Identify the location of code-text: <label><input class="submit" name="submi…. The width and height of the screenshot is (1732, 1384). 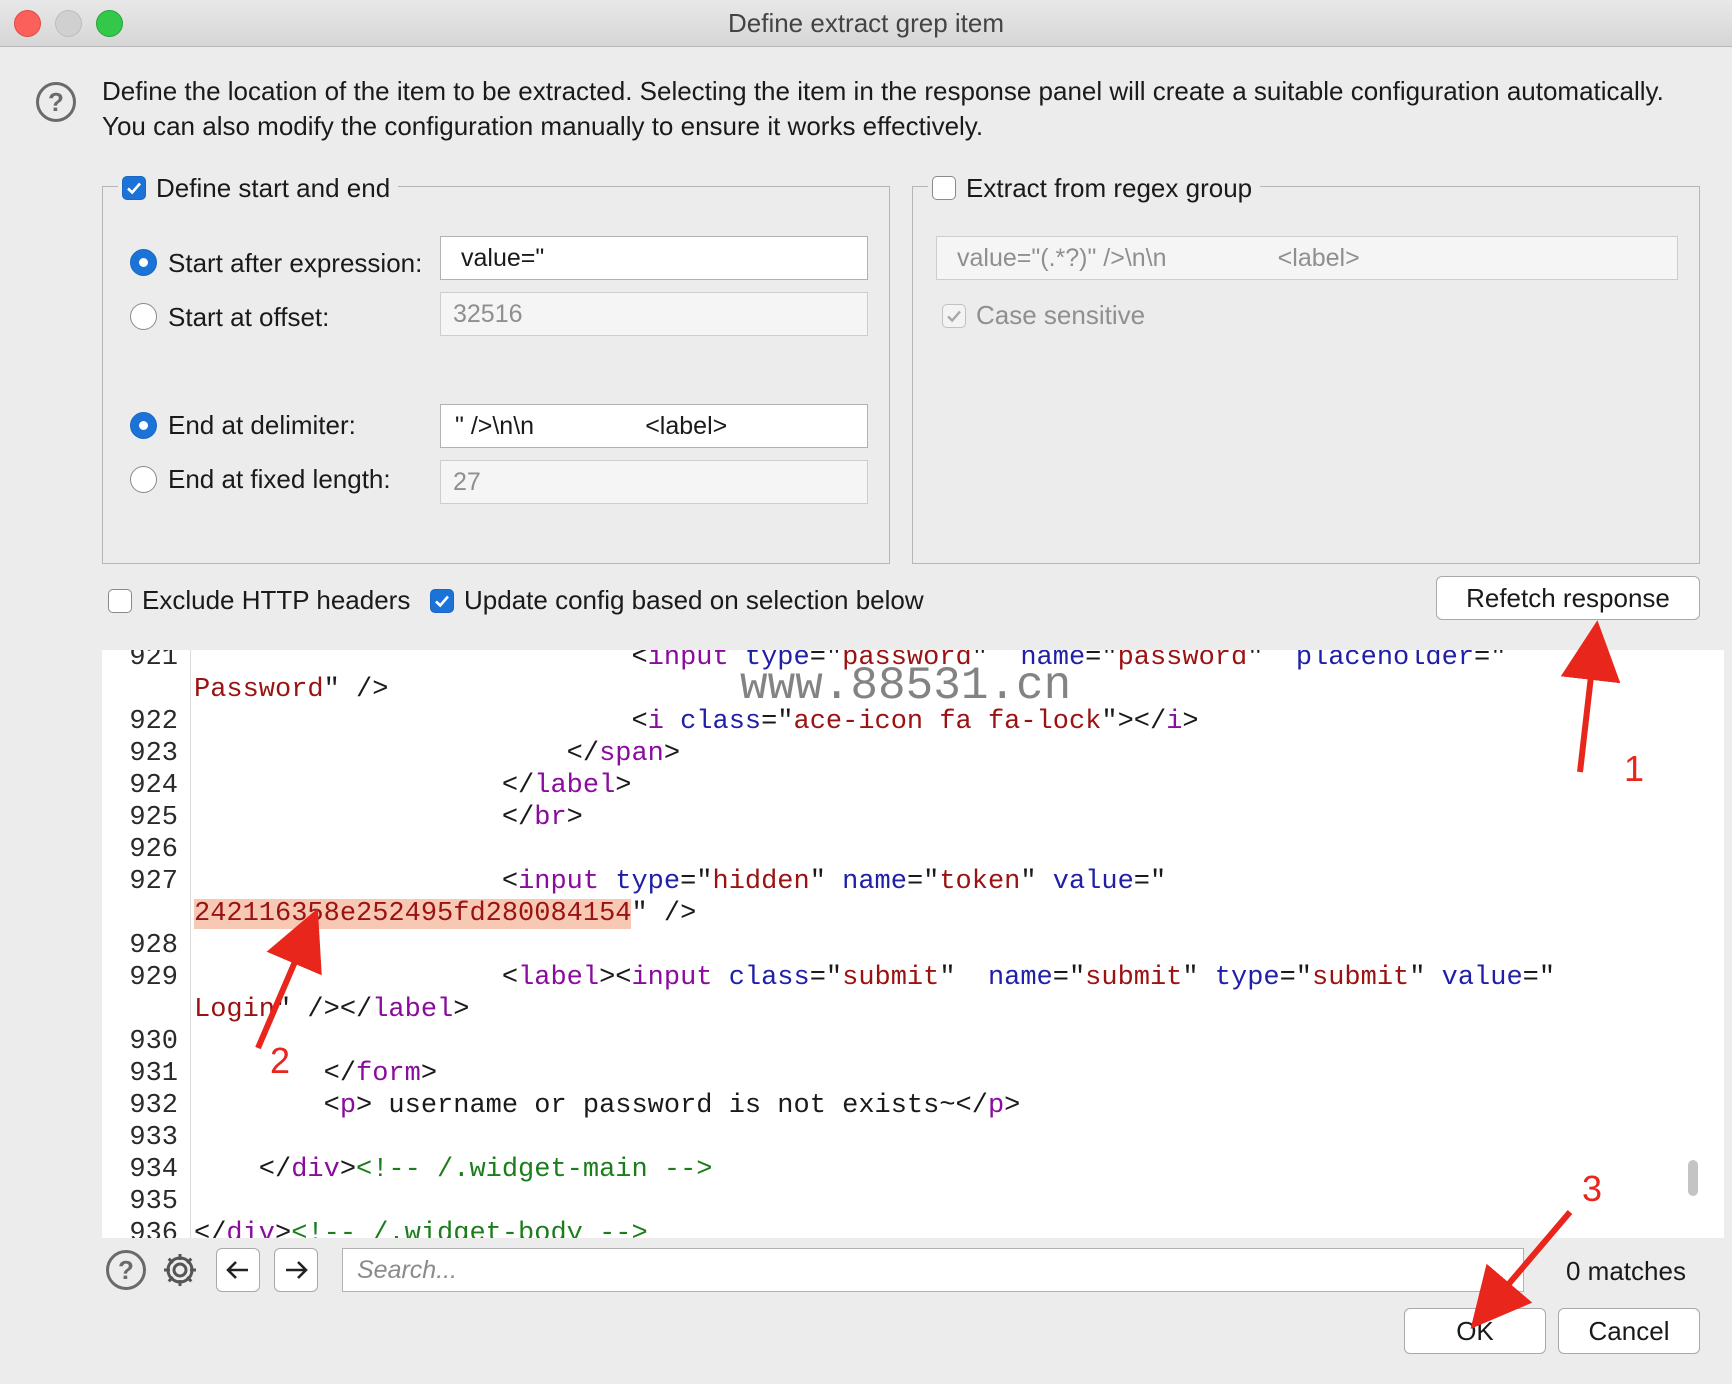
(874, 978).